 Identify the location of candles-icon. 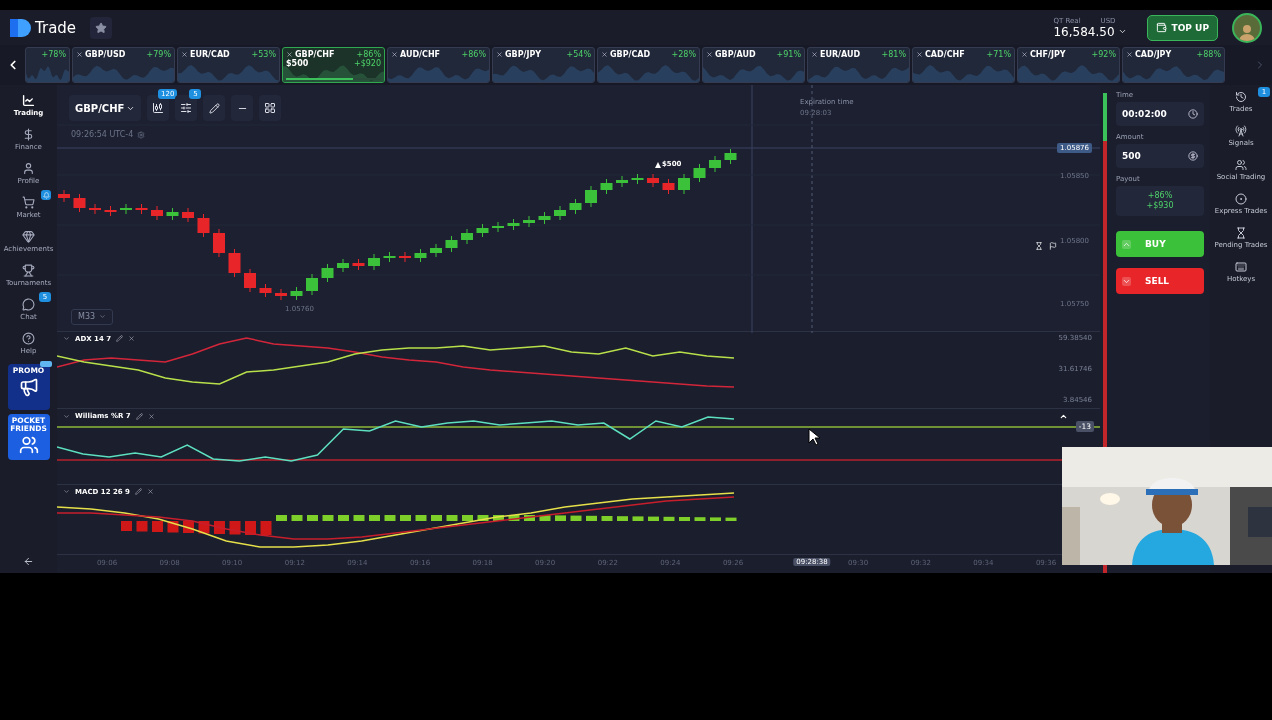
(158, 108).